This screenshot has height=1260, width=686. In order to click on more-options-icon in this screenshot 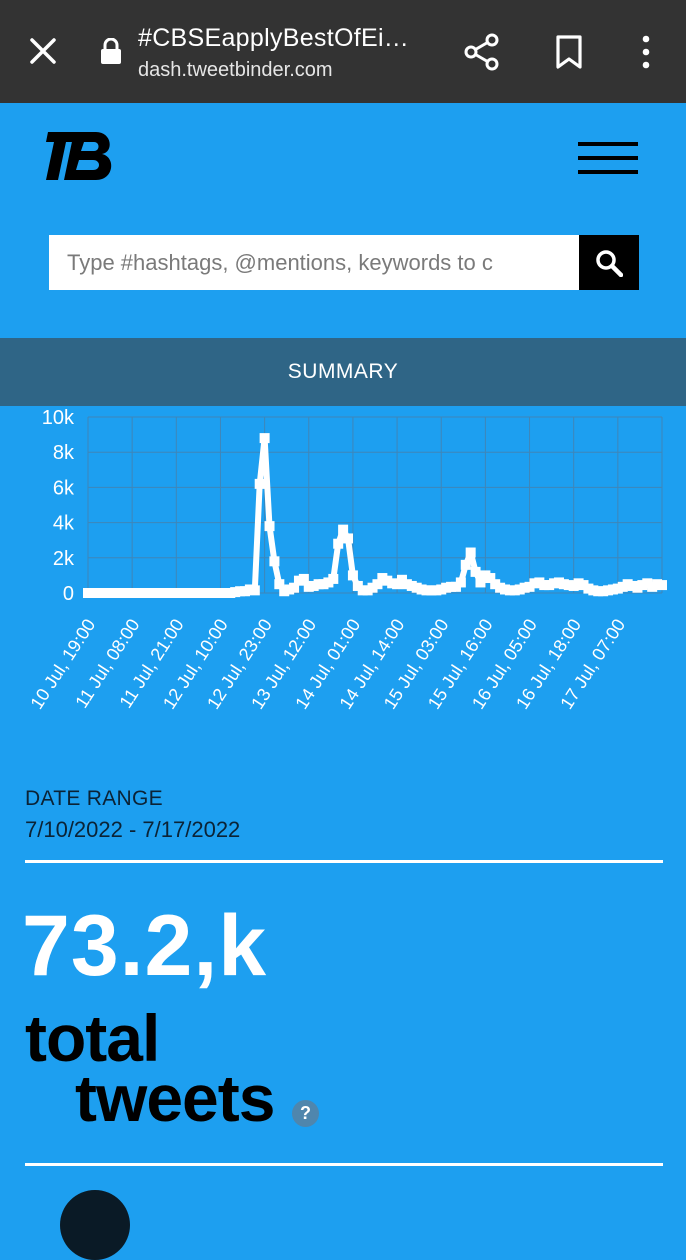, I will do `click(646, 52)`.